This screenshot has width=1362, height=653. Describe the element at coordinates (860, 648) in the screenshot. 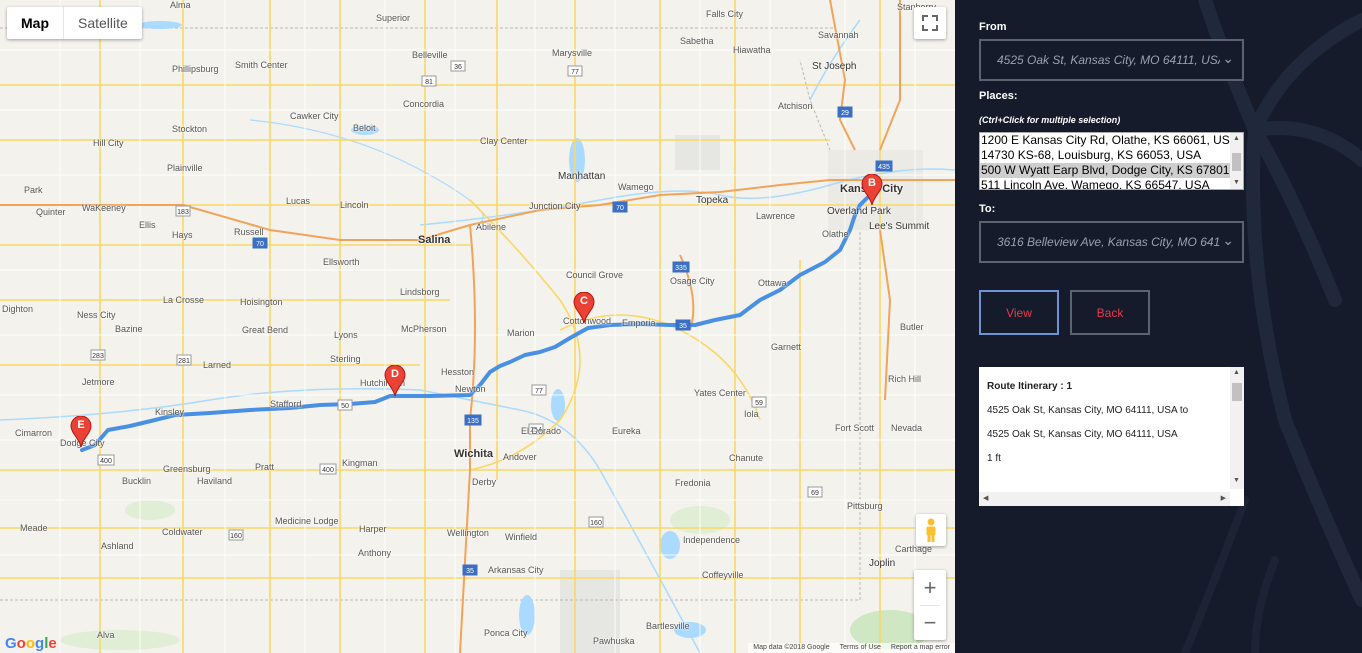

I see `terms-link: Terms of Use` at that location.